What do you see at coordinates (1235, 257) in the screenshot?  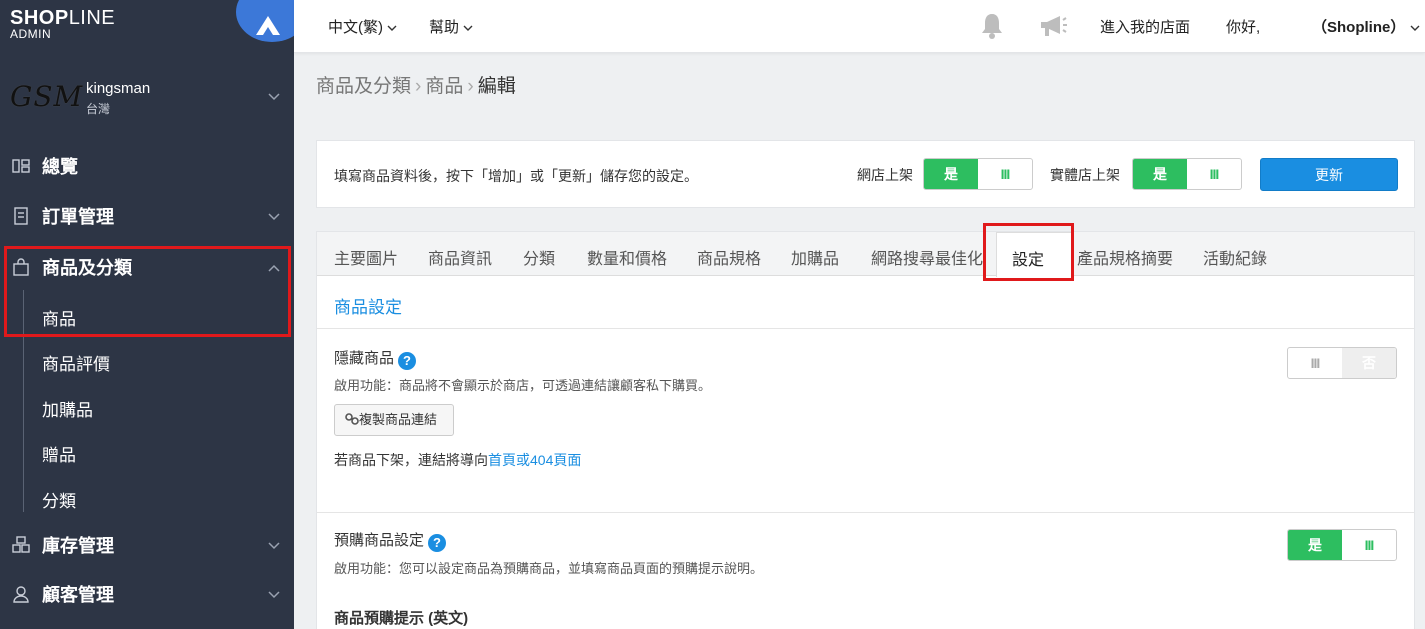 I see `tab-activity-log: 活動紀錄` at bounding box center [1235, 257].